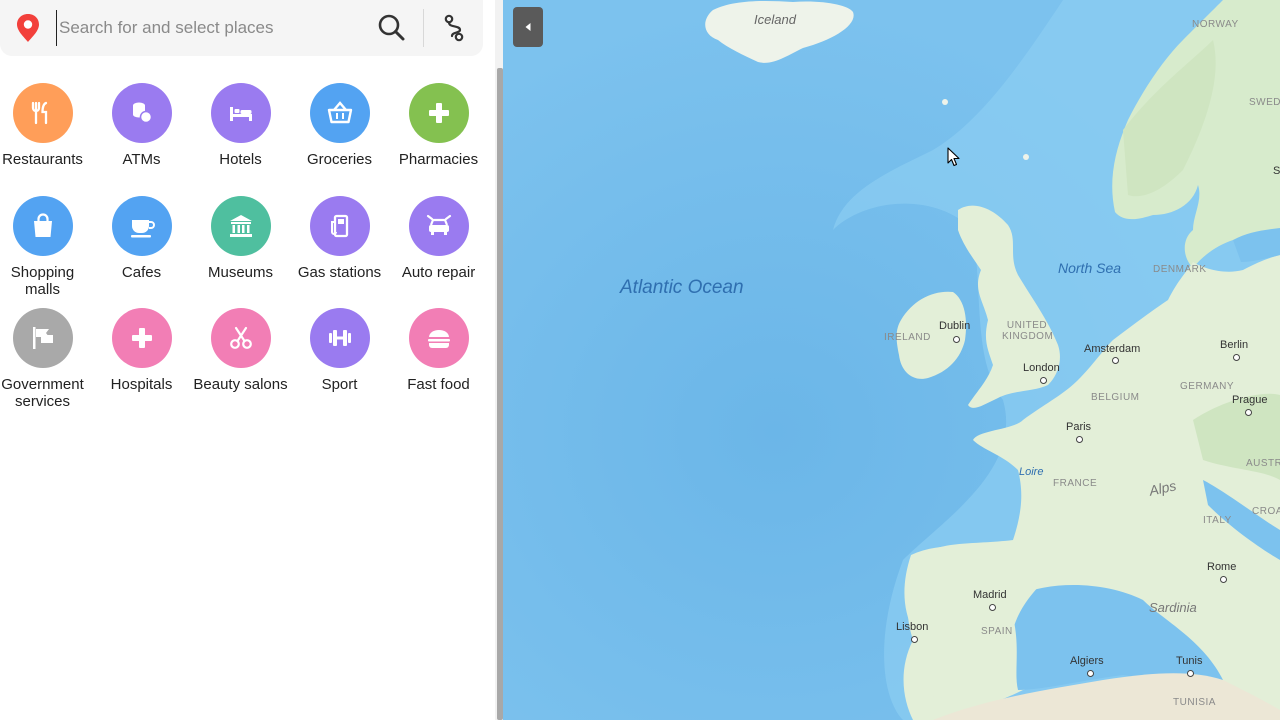 Image resolution: width=1280 pixels, height=720 pixels. I want to click on car-repair-icon, so click(438, 226).